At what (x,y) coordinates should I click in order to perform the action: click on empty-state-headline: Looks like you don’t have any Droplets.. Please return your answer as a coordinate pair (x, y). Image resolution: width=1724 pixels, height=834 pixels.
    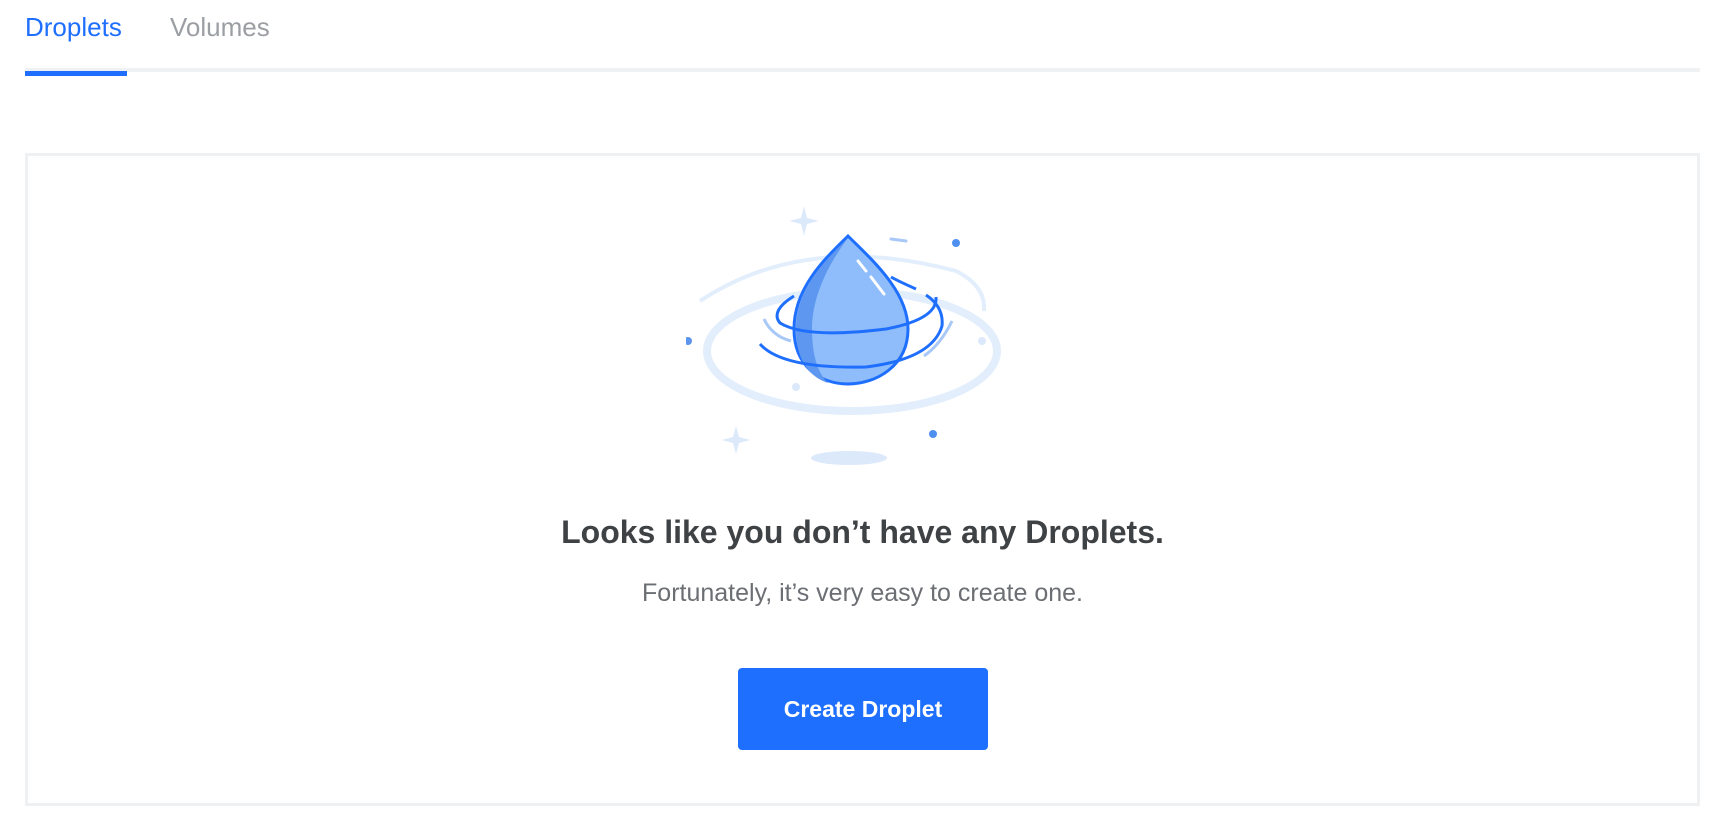
    Looking at the image, I should click on (862, 532).